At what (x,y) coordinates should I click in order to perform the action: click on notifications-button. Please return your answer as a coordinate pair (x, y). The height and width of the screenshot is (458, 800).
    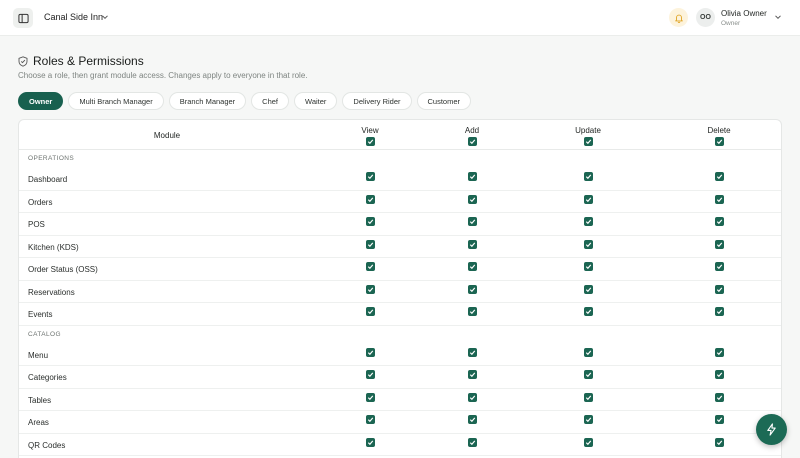
    Looking at the image, I should click on (678, 17).